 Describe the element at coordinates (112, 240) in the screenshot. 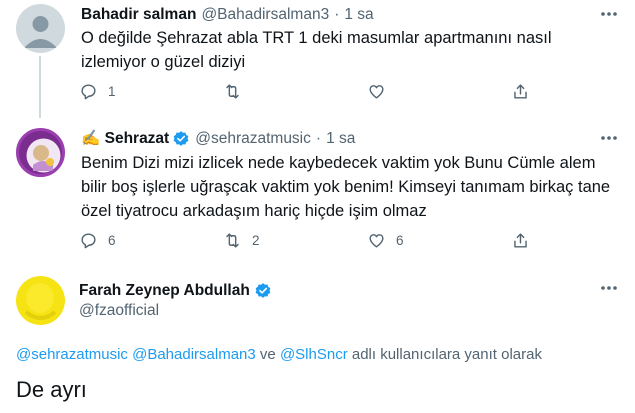

I see `reply-count: 6` at that location.